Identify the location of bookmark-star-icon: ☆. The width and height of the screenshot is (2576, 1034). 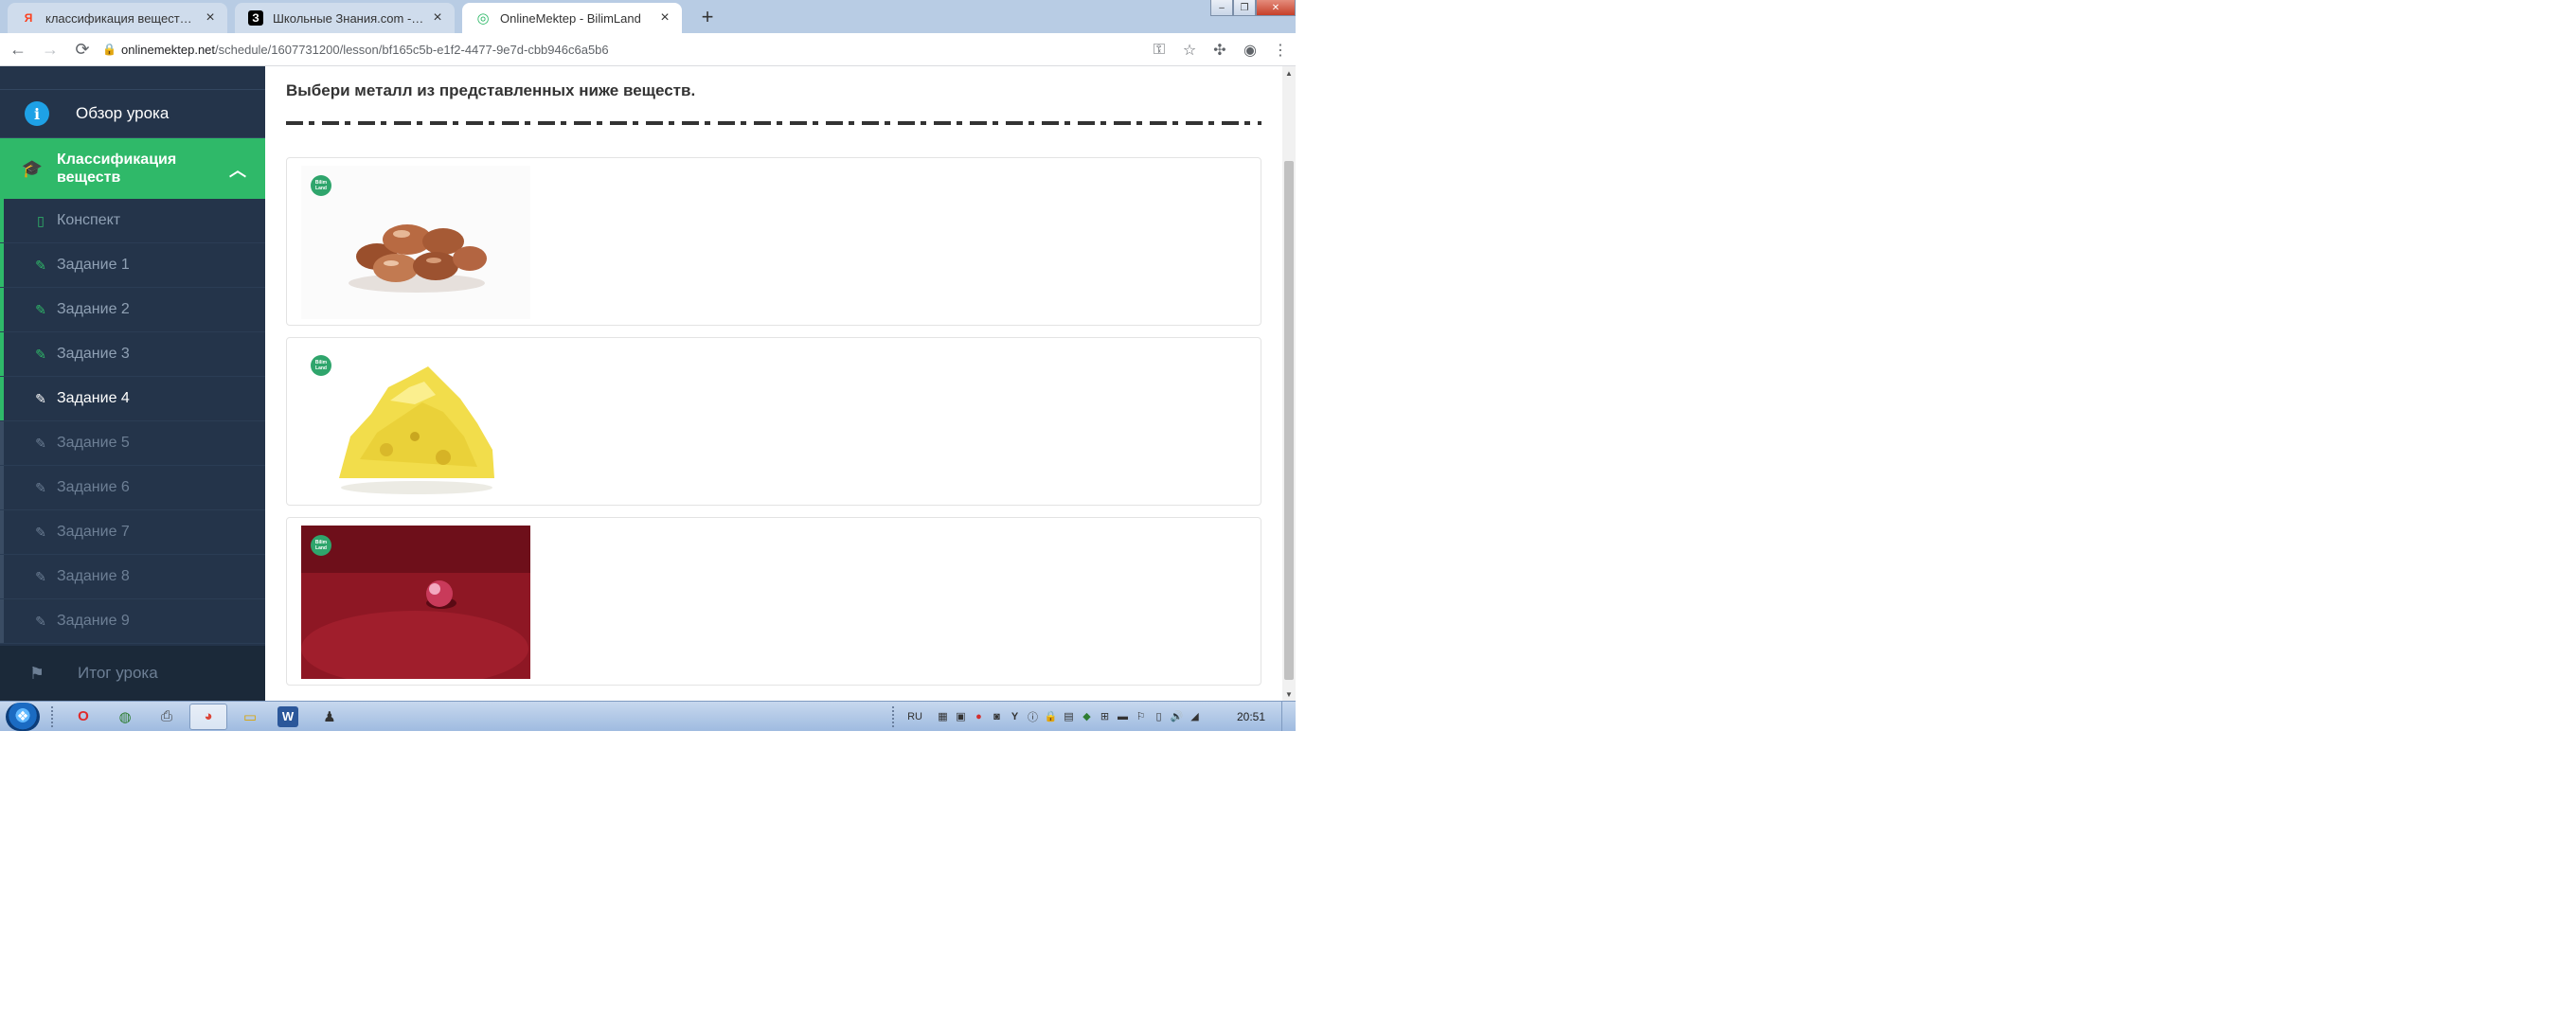
(1189, 50).